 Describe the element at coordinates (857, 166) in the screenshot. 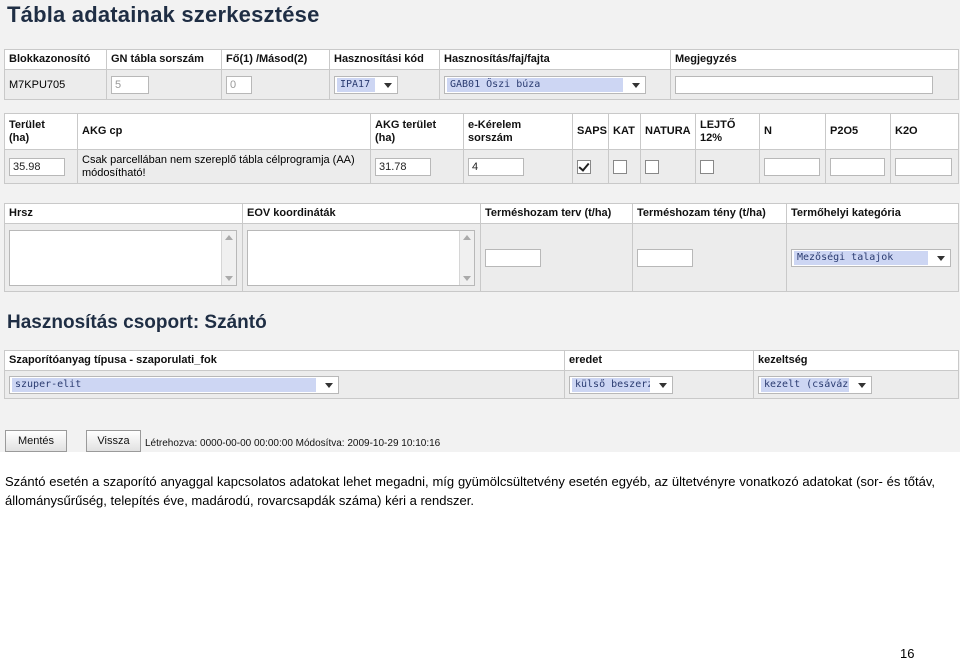

I see `p2o5-field` at that location.